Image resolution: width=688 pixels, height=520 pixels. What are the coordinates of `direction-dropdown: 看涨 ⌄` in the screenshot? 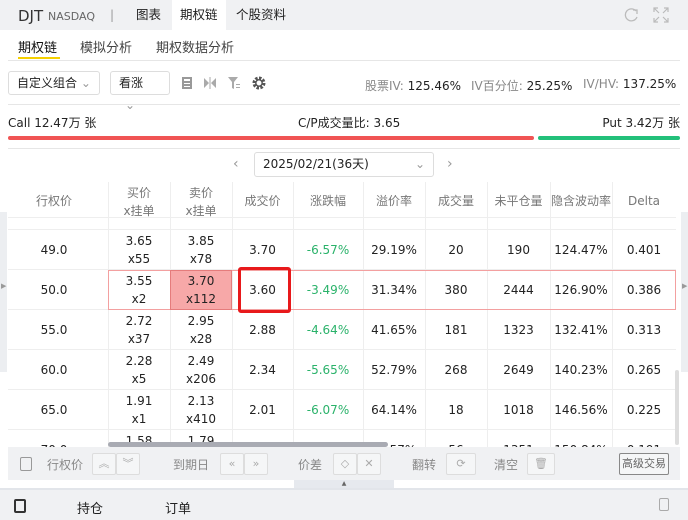 It's located at (140, 91).